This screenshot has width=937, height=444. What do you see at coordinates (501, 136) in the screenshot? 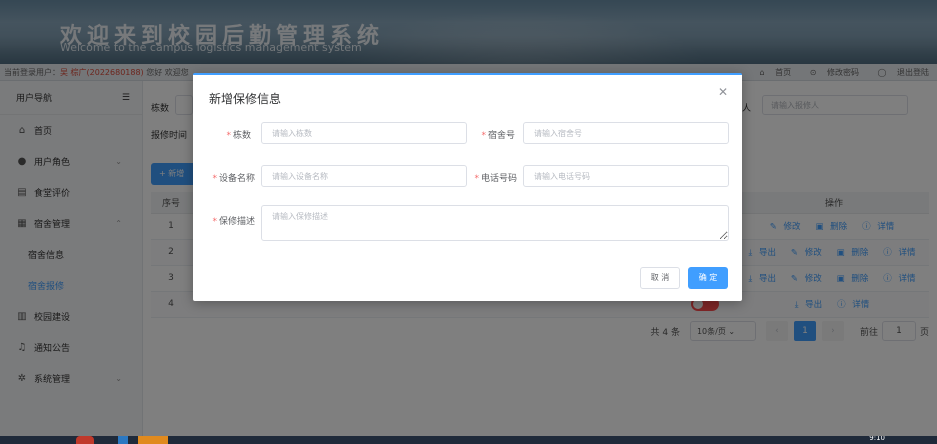
I see `dorm-label-text: 宿舍号` at bounding box center [501, 136].